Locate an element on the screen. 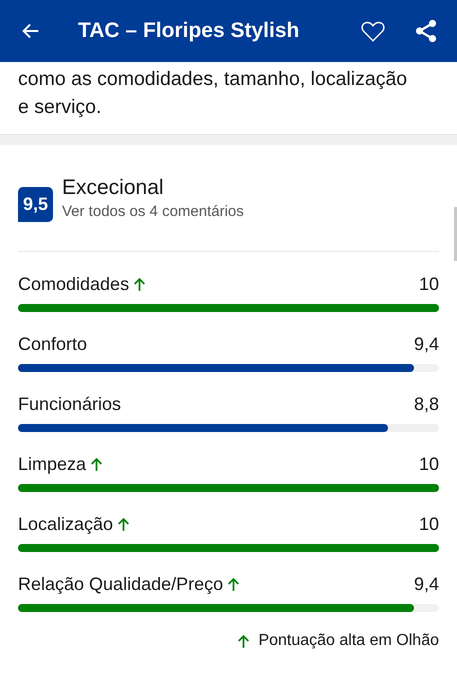 This screenshot has width=457, height=683. reviews-link: Ver todos os 4 comentários is located at coordinates (153, 211).